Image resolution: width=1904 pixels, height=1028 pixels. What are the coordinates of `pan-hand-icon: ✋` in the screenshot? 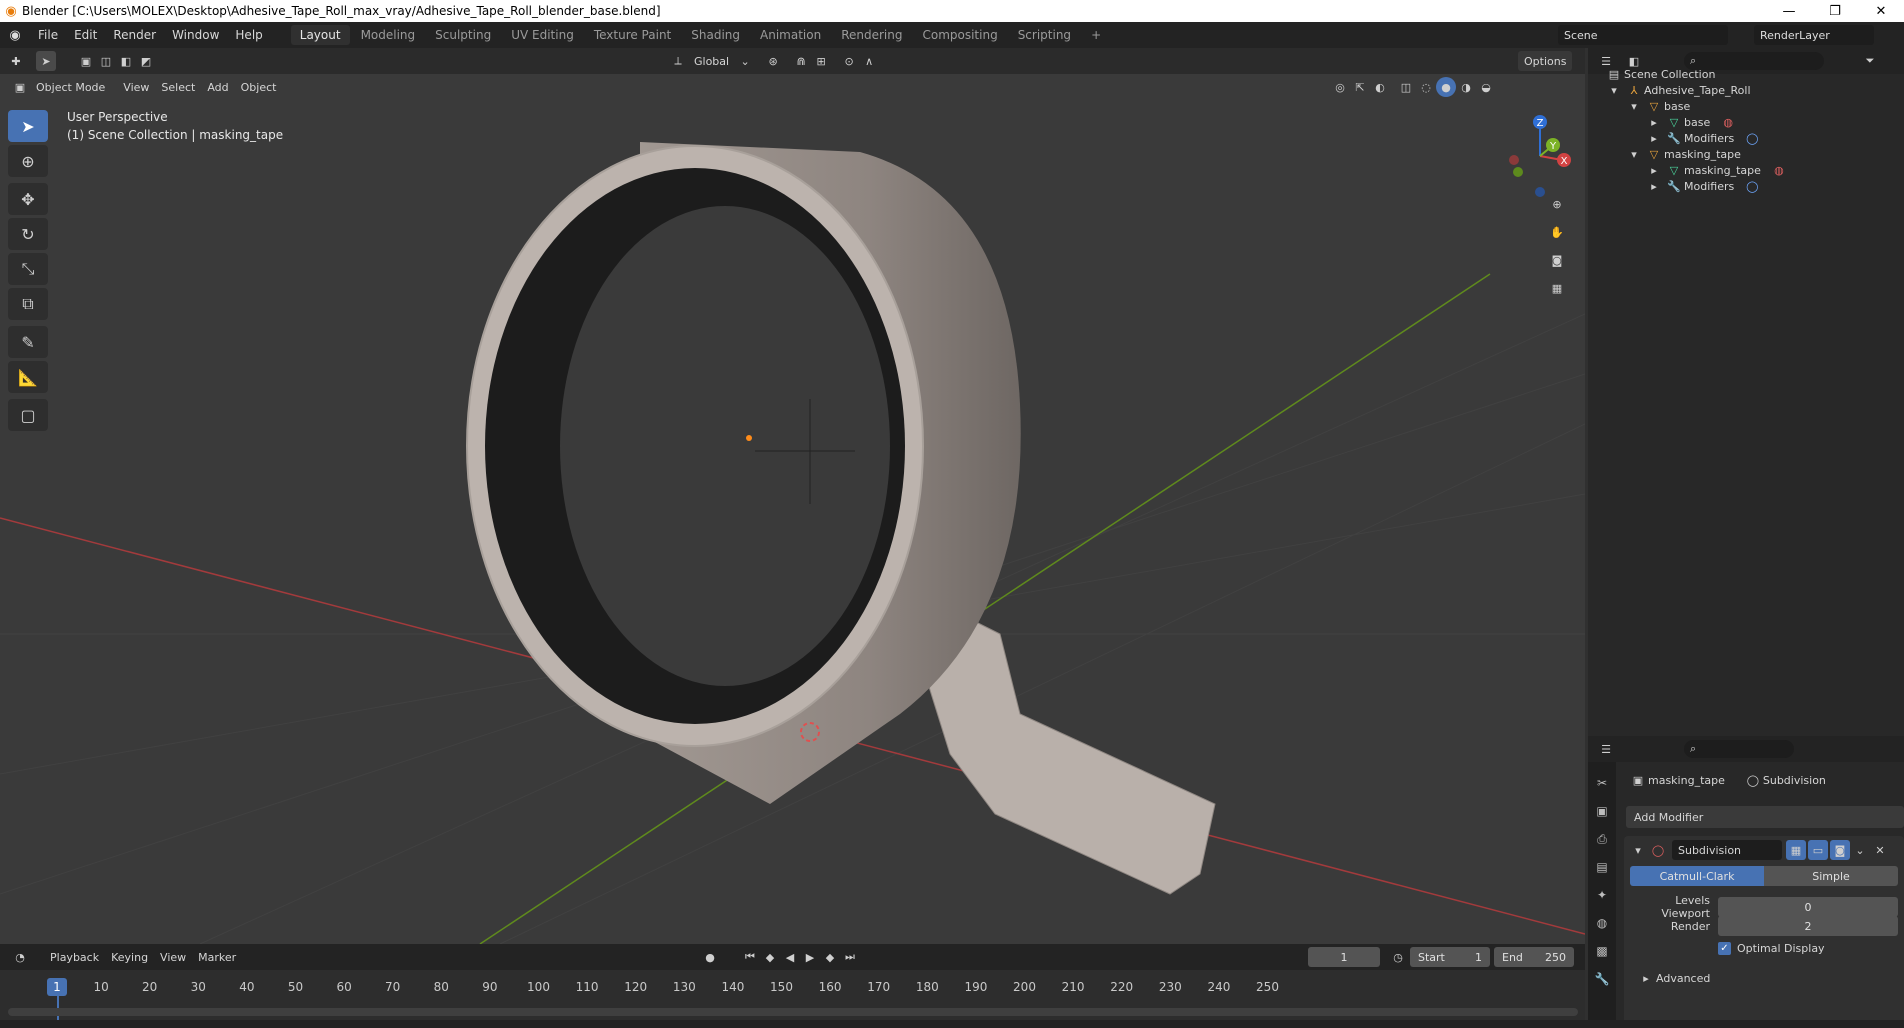 It's located at (1557, 232).